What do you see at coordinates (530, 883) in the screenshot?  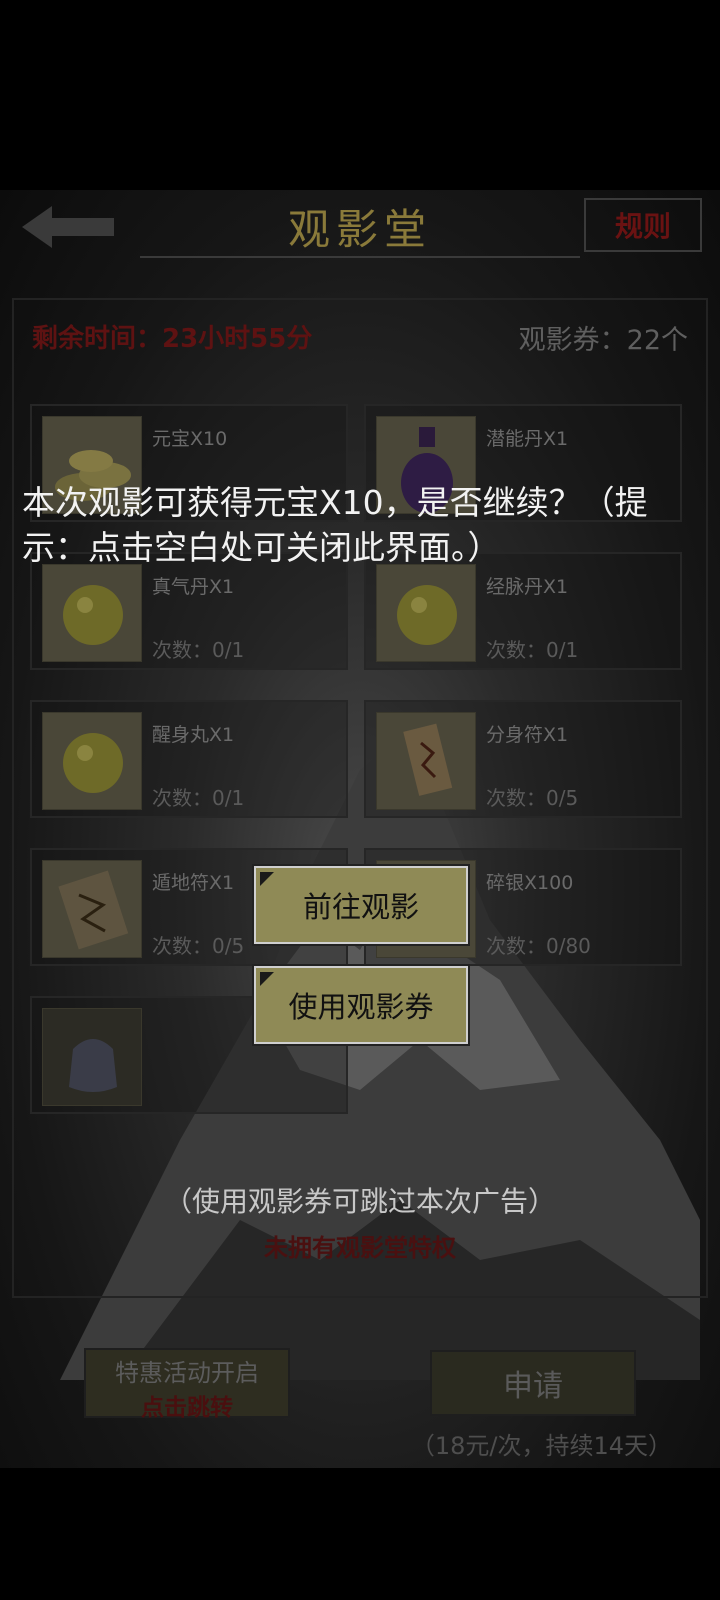 I see `reward-name: 碎银X100` at bounding box center [530, 883].